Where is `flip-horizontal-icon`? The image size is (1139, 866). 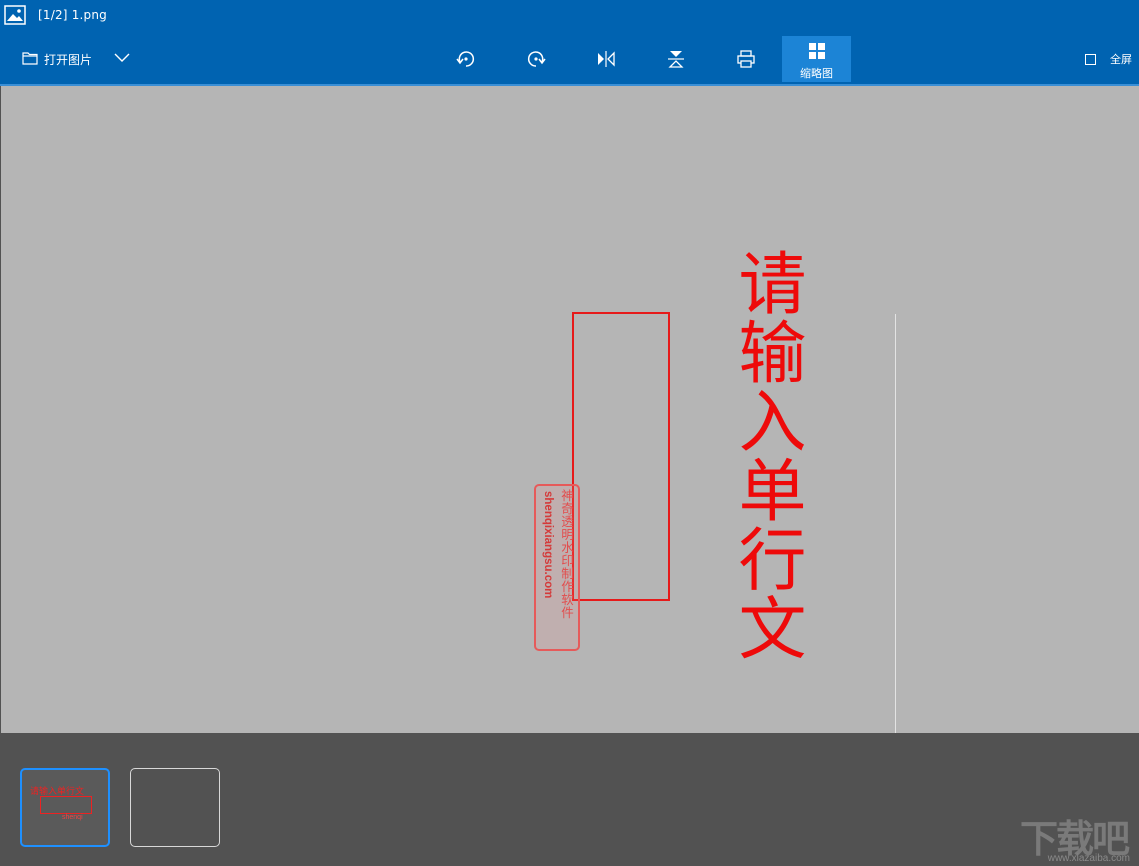 flip-horizontal-icon is located at coordinates (606, 59).